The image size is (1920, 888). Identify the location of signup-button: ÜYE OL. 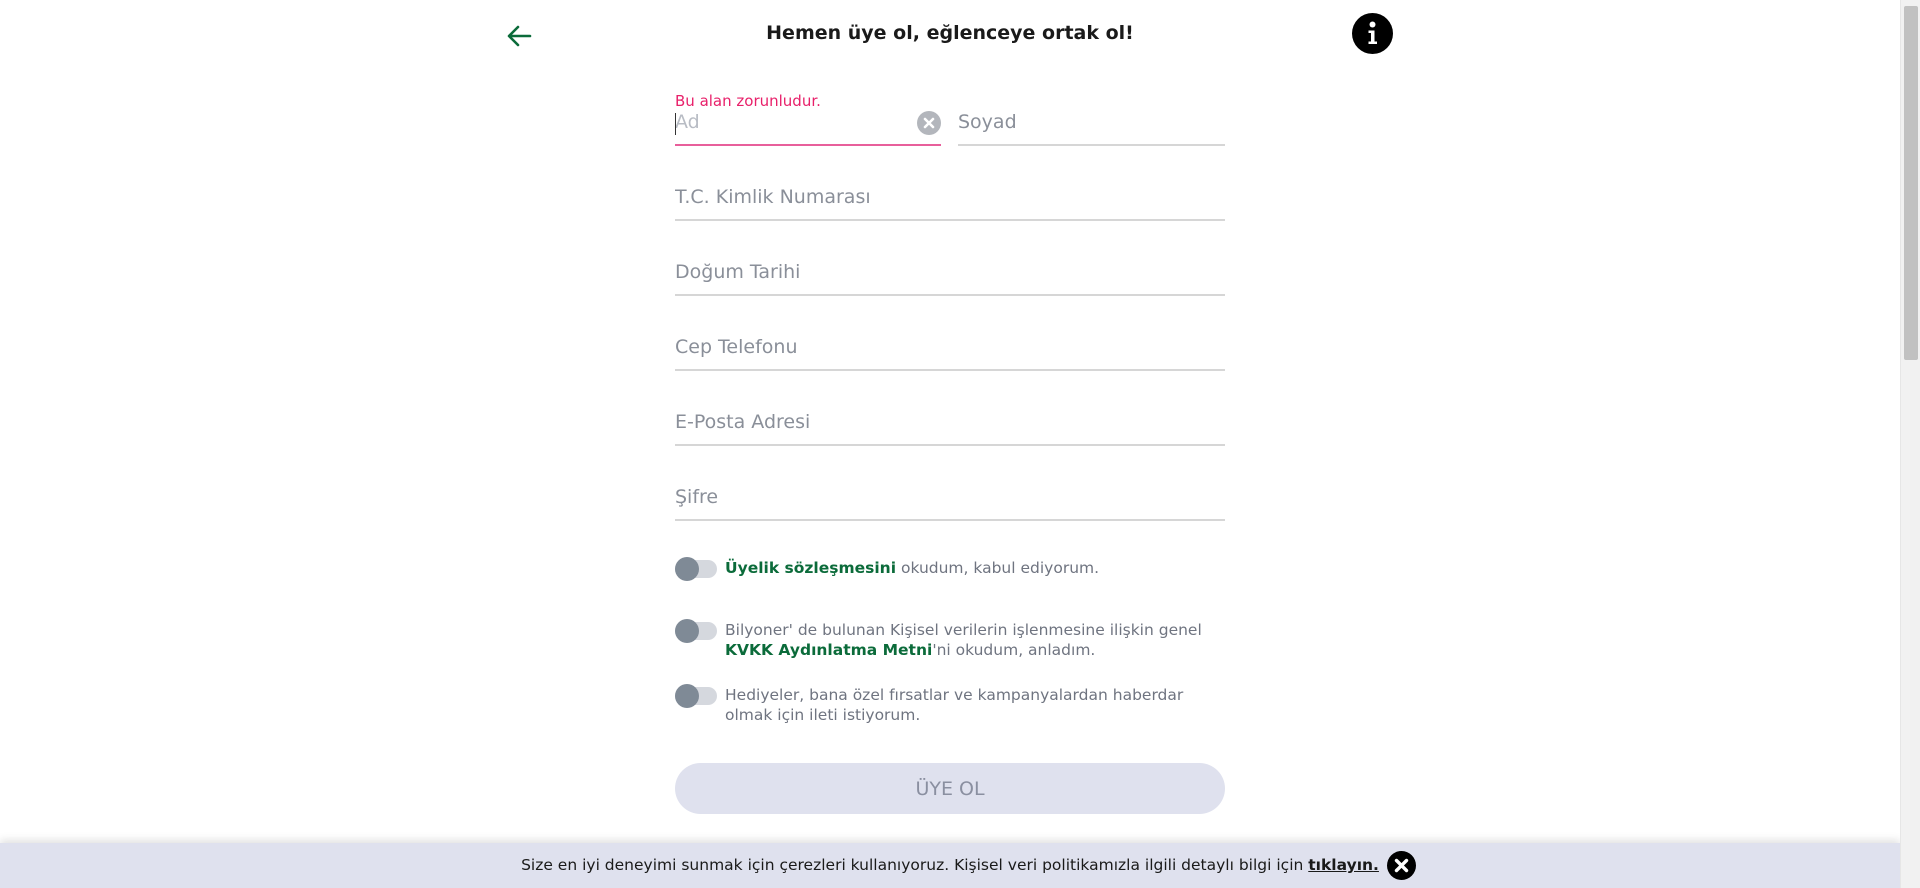
(950, 788).